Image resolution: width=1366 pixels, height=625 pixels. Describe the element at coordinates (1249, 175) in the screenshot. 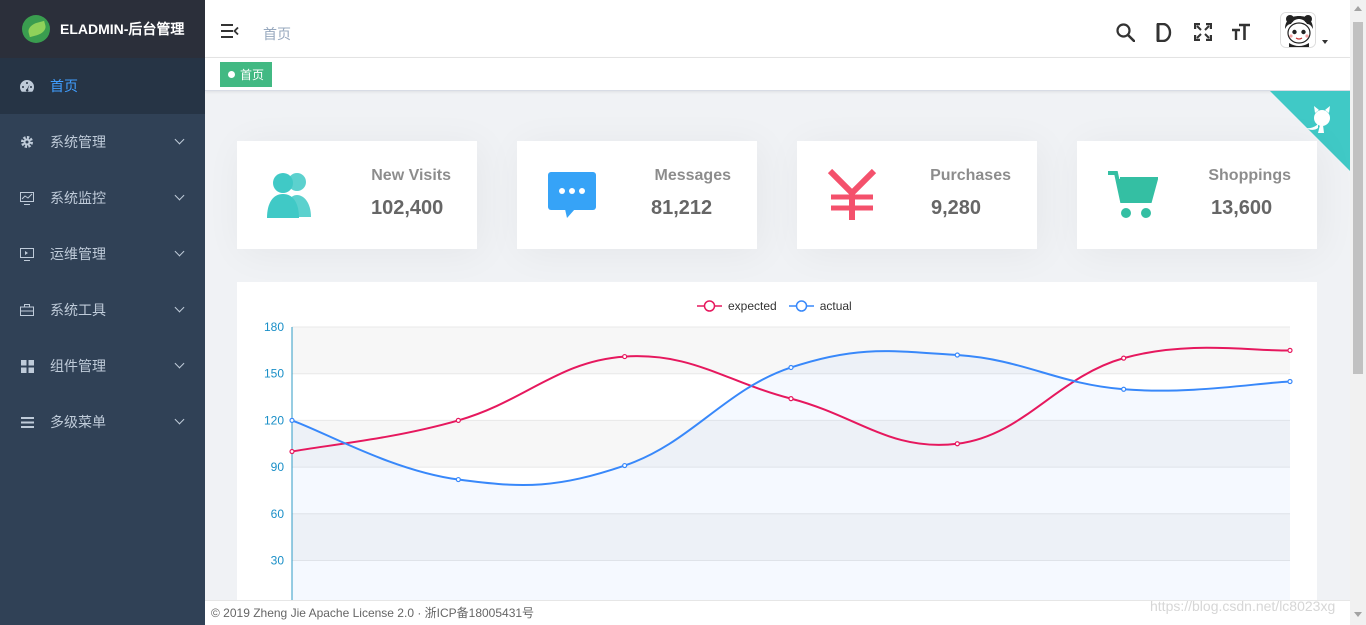

I see `card-label: Shoppings` at that location.